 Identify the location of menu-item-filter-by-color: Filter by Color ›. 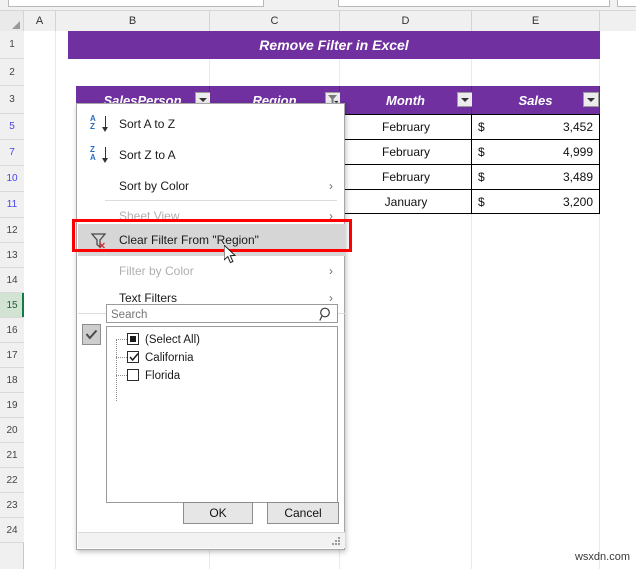
(211, 271).